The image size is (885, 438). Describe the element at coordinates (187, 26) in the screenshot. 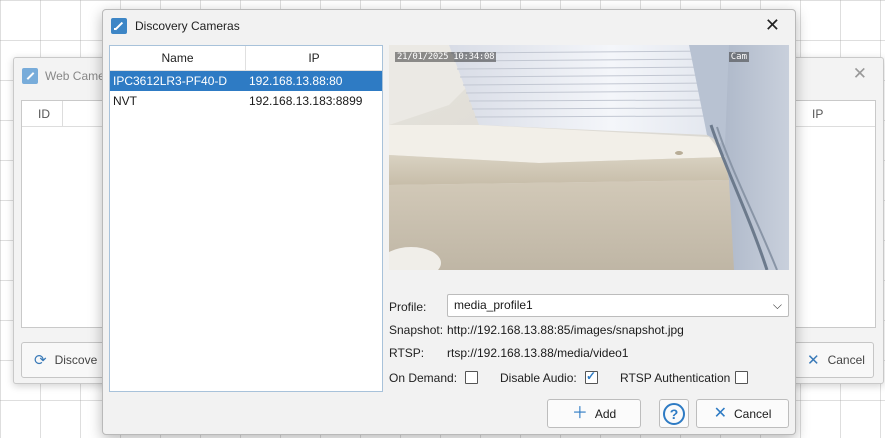

I see `dialog-title: Discovery Cameras` at that location.